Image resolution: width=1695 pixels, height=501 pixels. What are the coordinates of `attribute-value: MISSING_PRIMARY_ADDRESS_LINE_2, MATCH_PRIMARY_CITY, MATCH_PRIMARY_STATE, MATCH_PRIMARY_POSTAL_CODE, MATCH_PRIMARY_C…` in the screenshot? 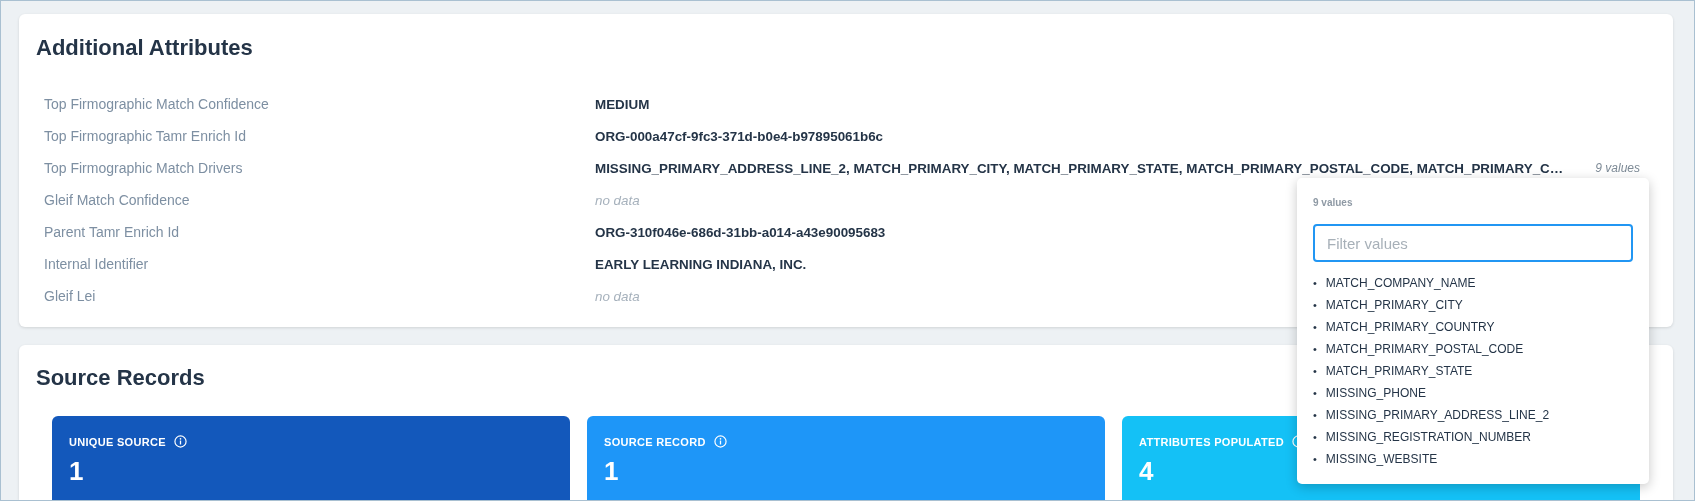 It's located at (1079, 168).